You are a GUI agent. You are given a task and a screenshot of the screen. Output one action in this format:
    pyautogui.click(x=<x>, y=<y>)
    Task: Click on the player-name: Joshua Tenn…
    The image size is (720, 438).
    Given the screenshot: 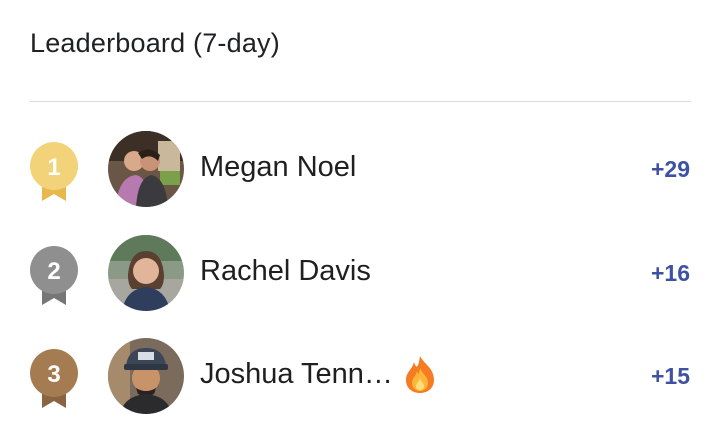 What is the action you would take?
    pyautogui.click(x=296, y=374)
    